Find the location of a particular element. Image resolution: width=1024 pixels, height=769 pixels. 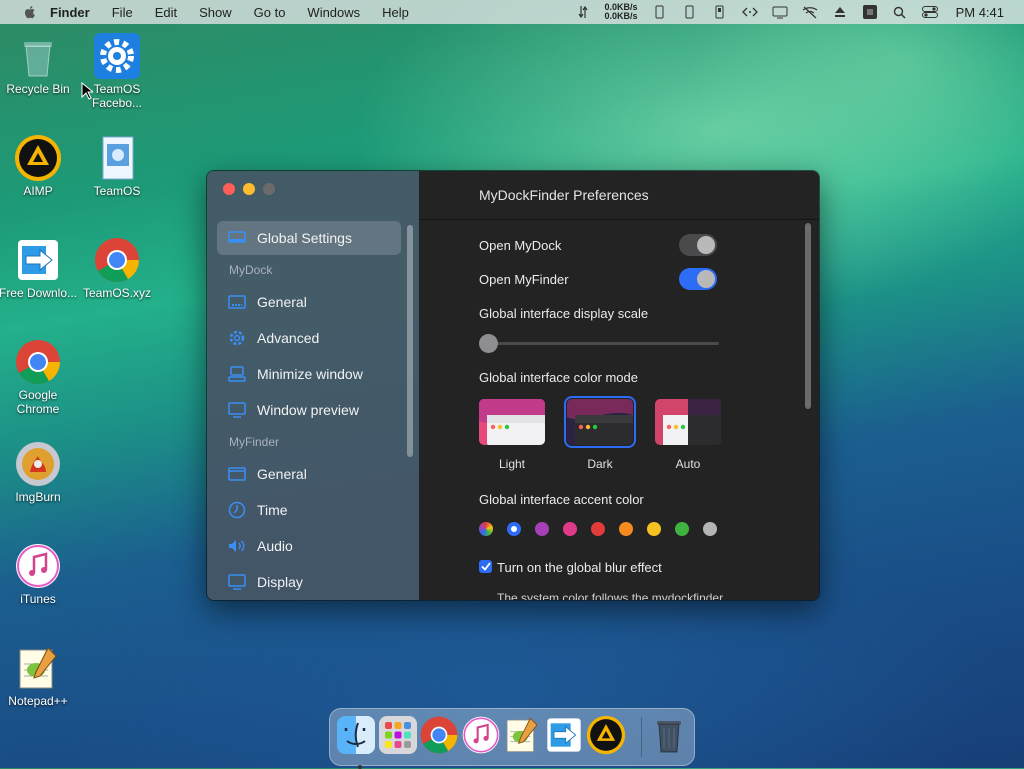

desktop-icon-teamos-xyz: TeamOS.xyz is located at coordinates (117, 268).